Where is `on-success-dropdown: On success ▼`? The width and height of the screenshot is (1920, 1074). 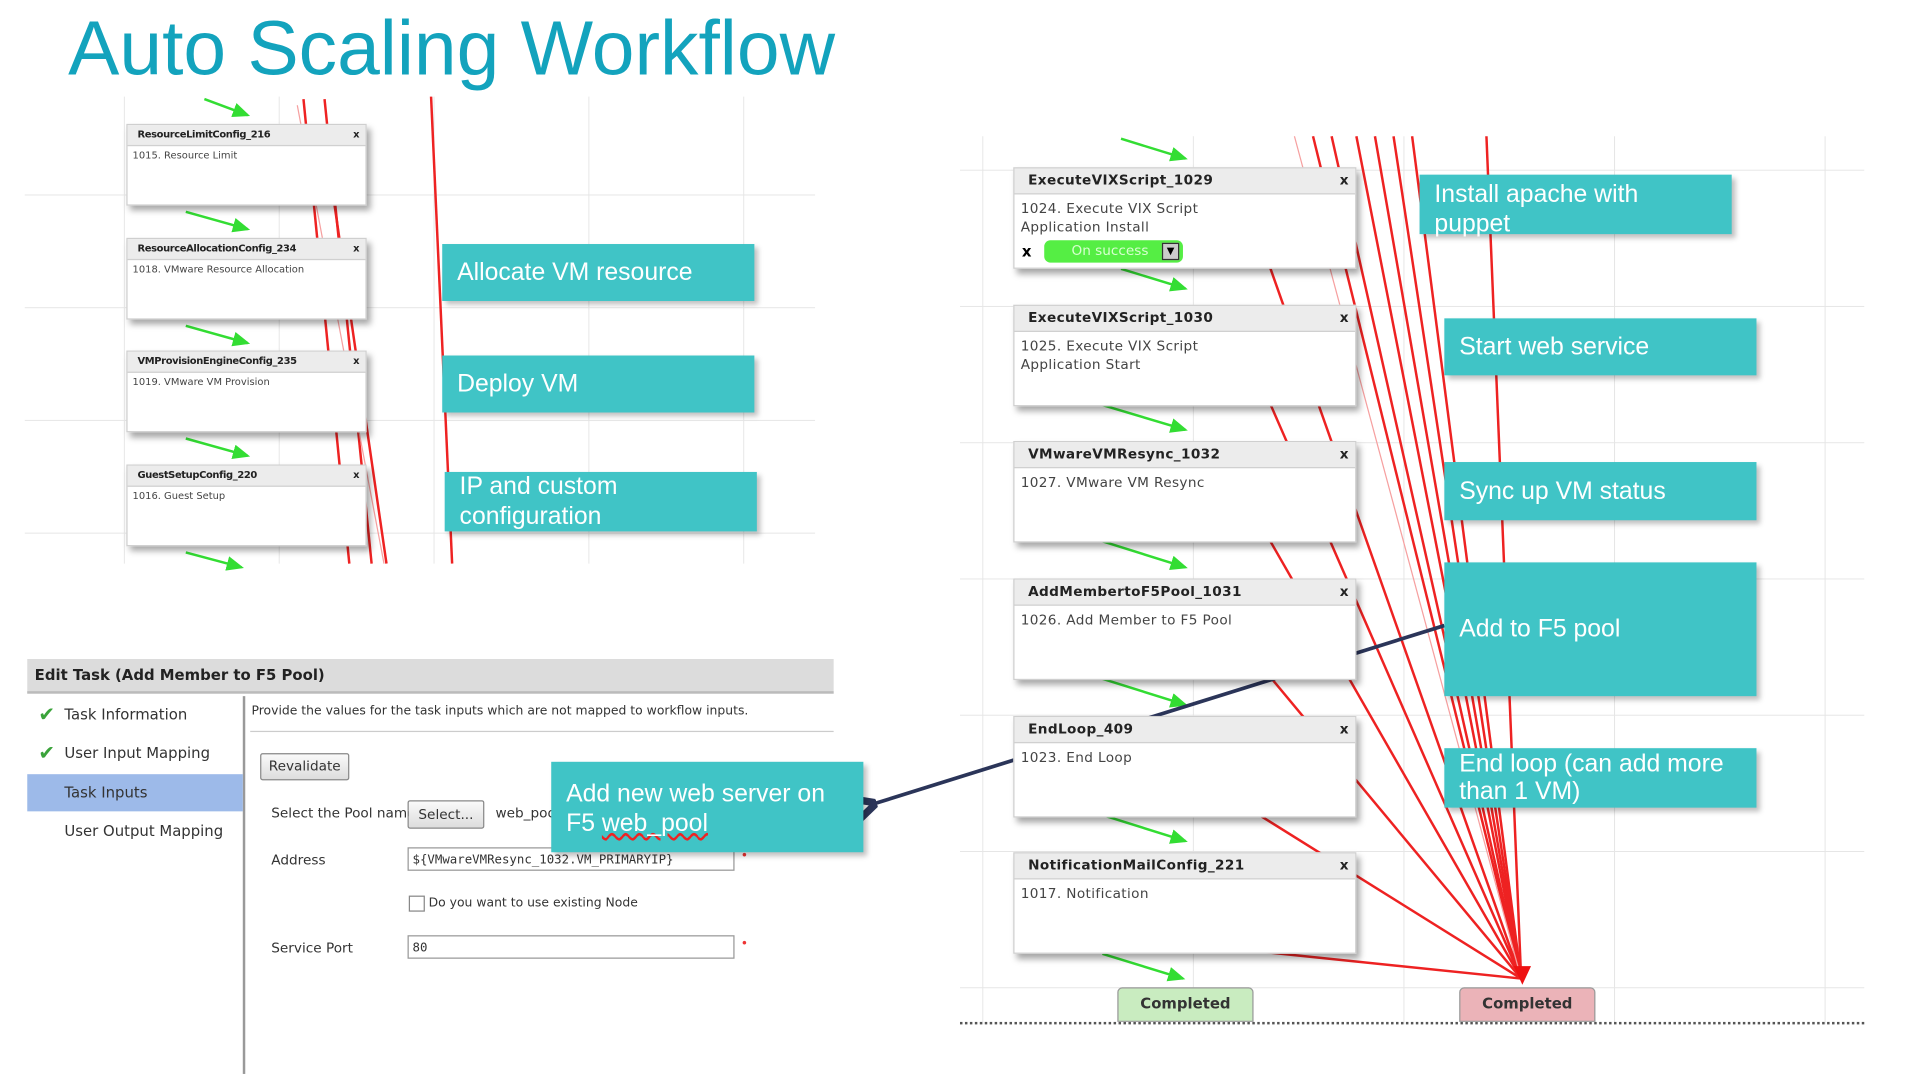 on-success-dropdown: On success ▼ is located at coordinates (1113, 251).